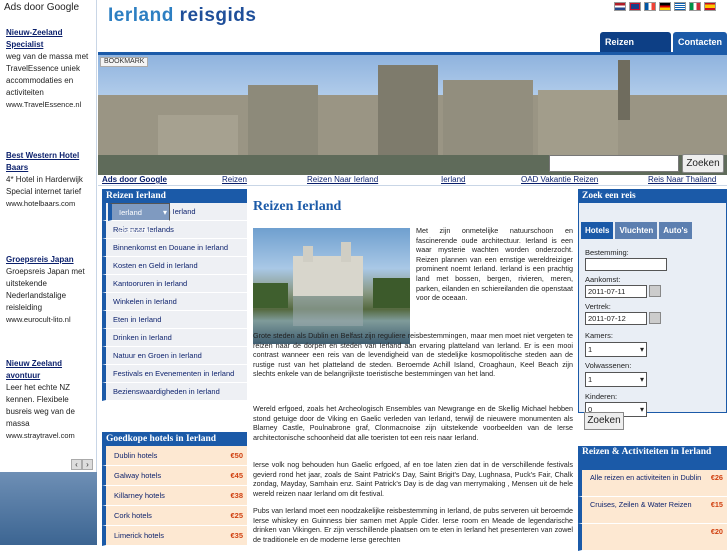 The height and width of the screenshot is (551, 727). I want to click on sidebar-item: Bezienswaardigheden in Ierland, so click(174, 392).